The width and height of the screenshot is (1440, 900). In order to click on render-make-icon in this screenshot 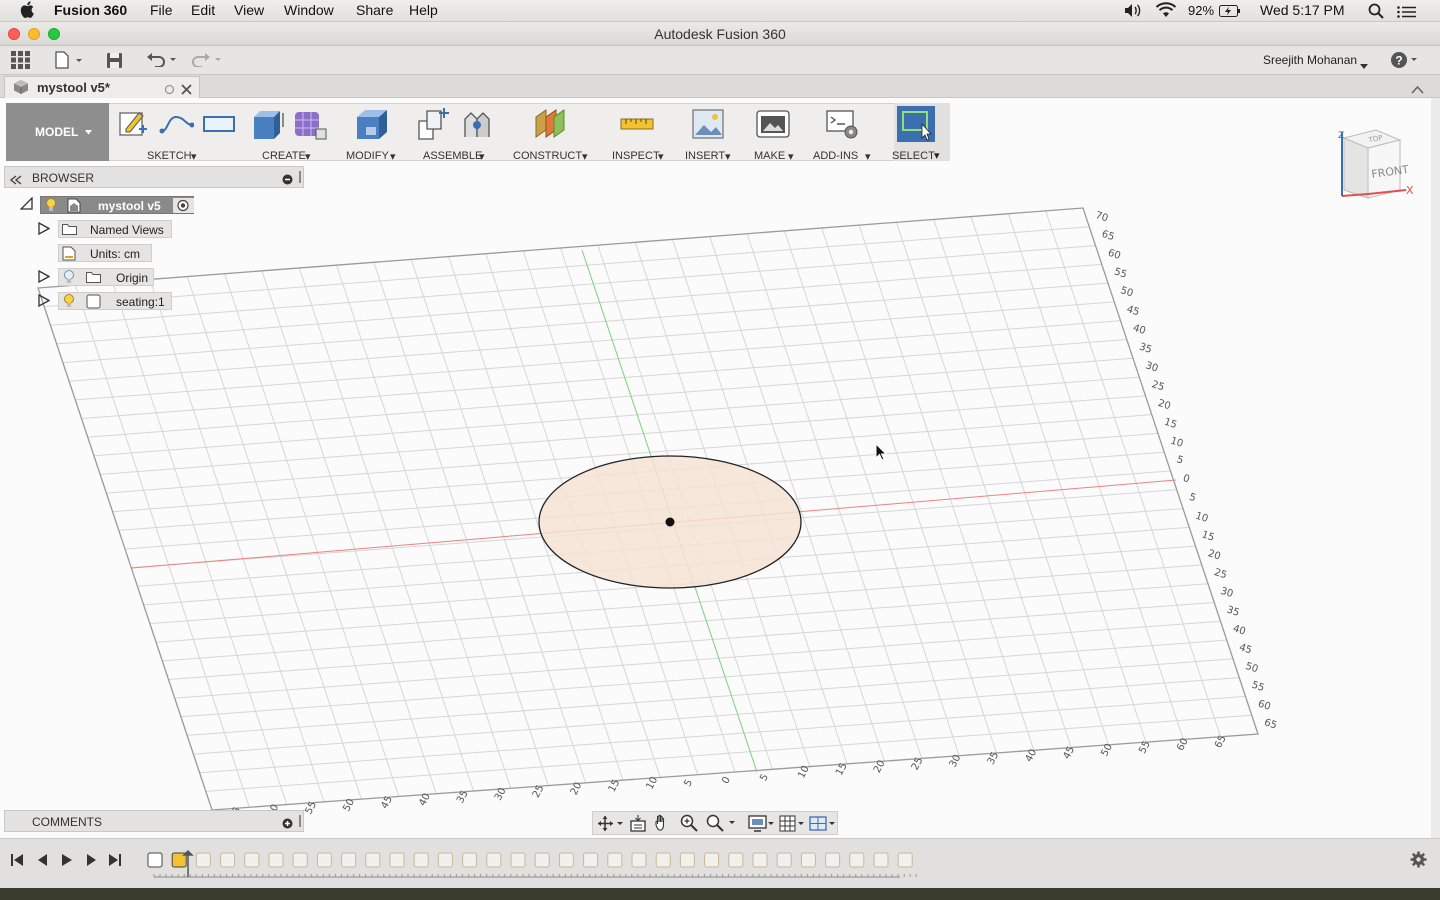, I will do `click(773, 124)`.